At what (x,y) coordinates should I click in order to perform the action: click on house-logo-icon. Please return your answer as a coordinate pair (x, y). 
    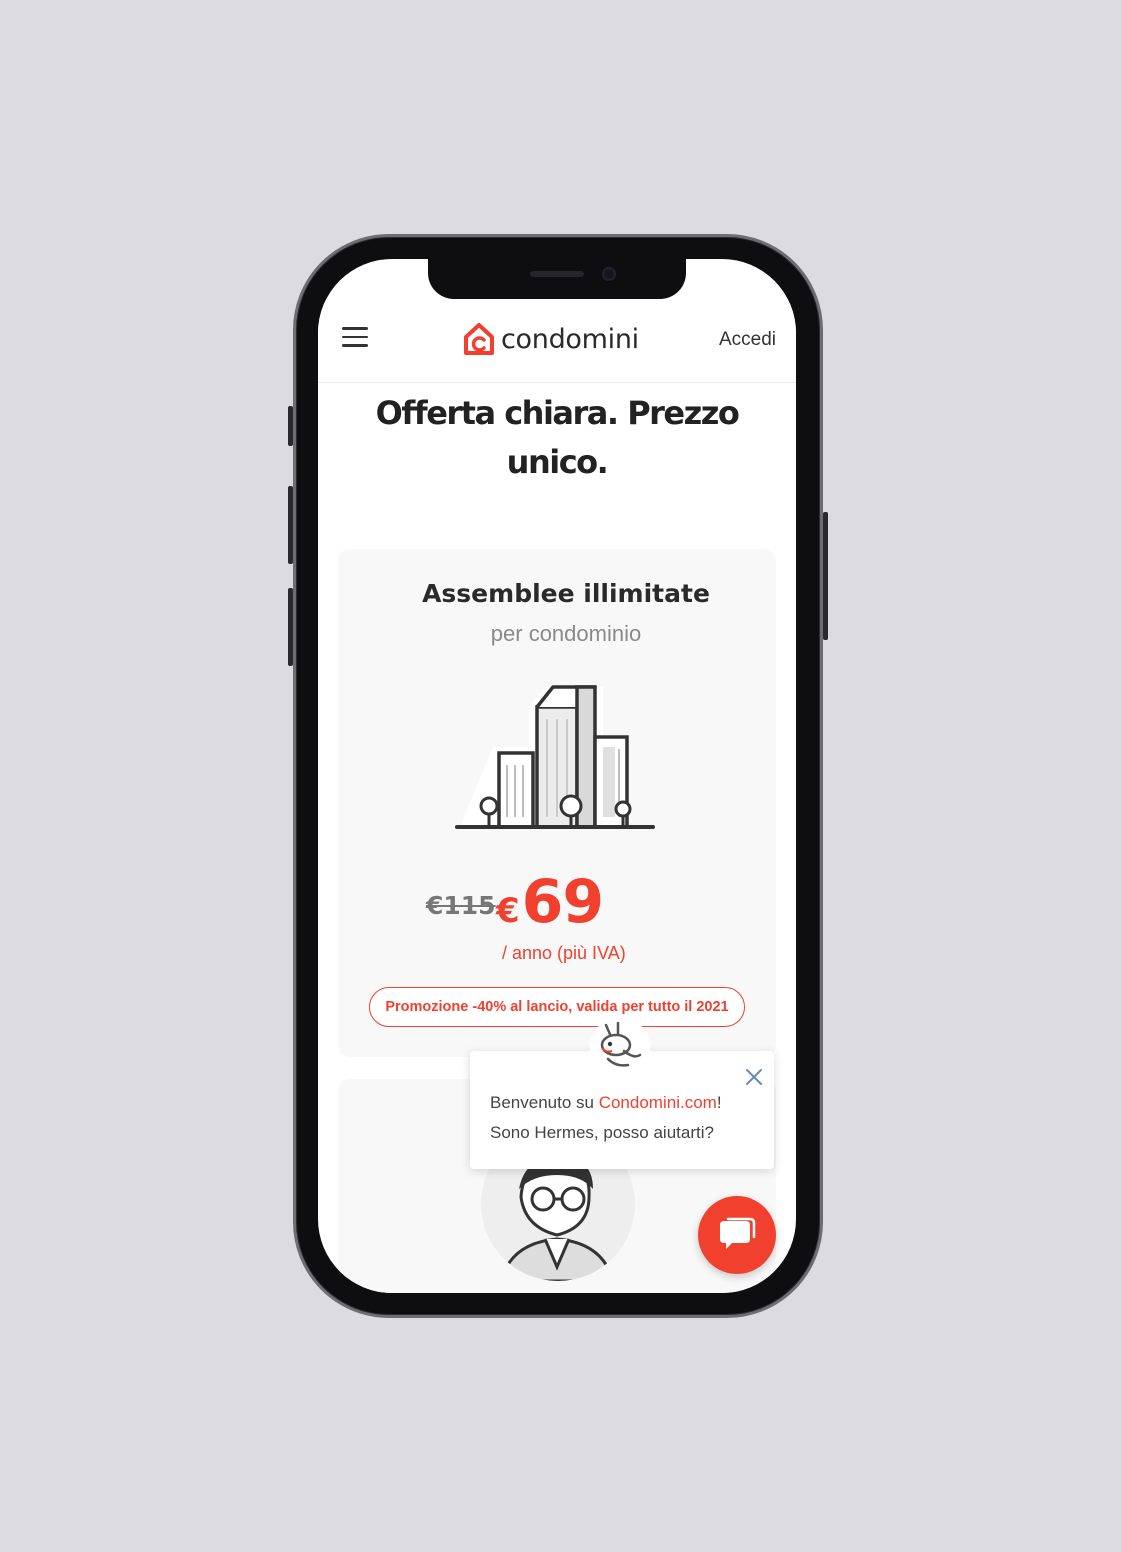
    Looking at the image, I should click on (479, 339).